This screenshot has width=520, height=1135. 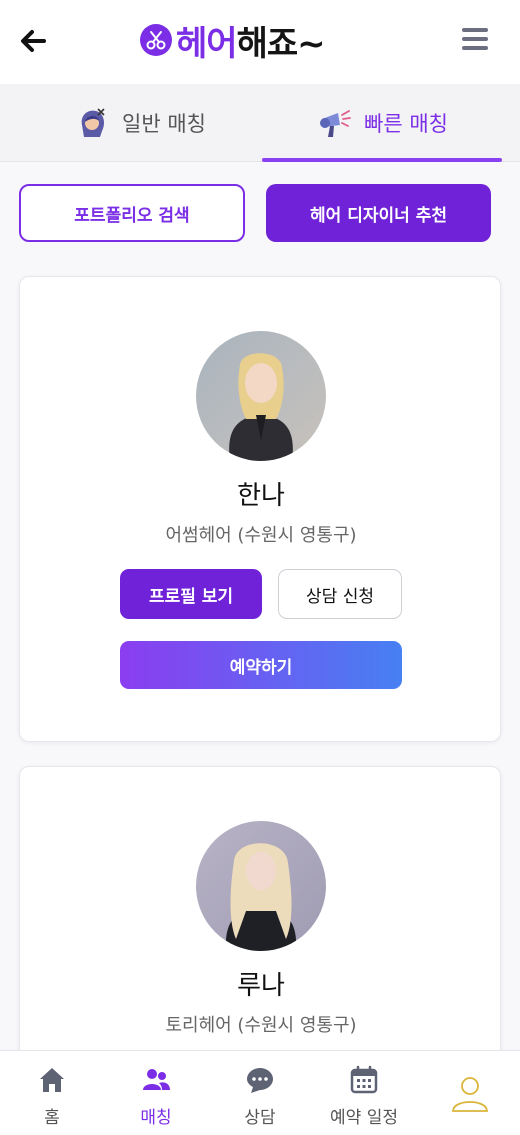 I want to click on logo-text-part2: 해, so click(x=252, y=43).